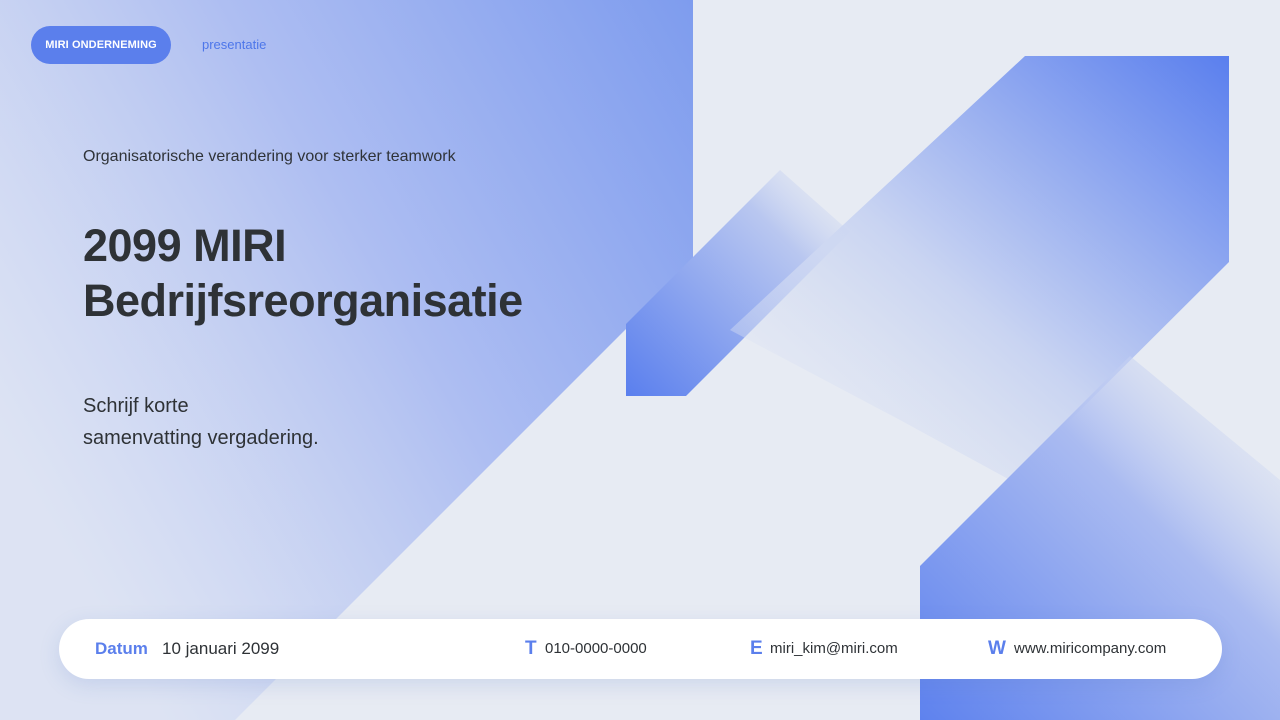 This screenshot has height=720, width=1280. I want to click on website-label: W, so click(997, 648).